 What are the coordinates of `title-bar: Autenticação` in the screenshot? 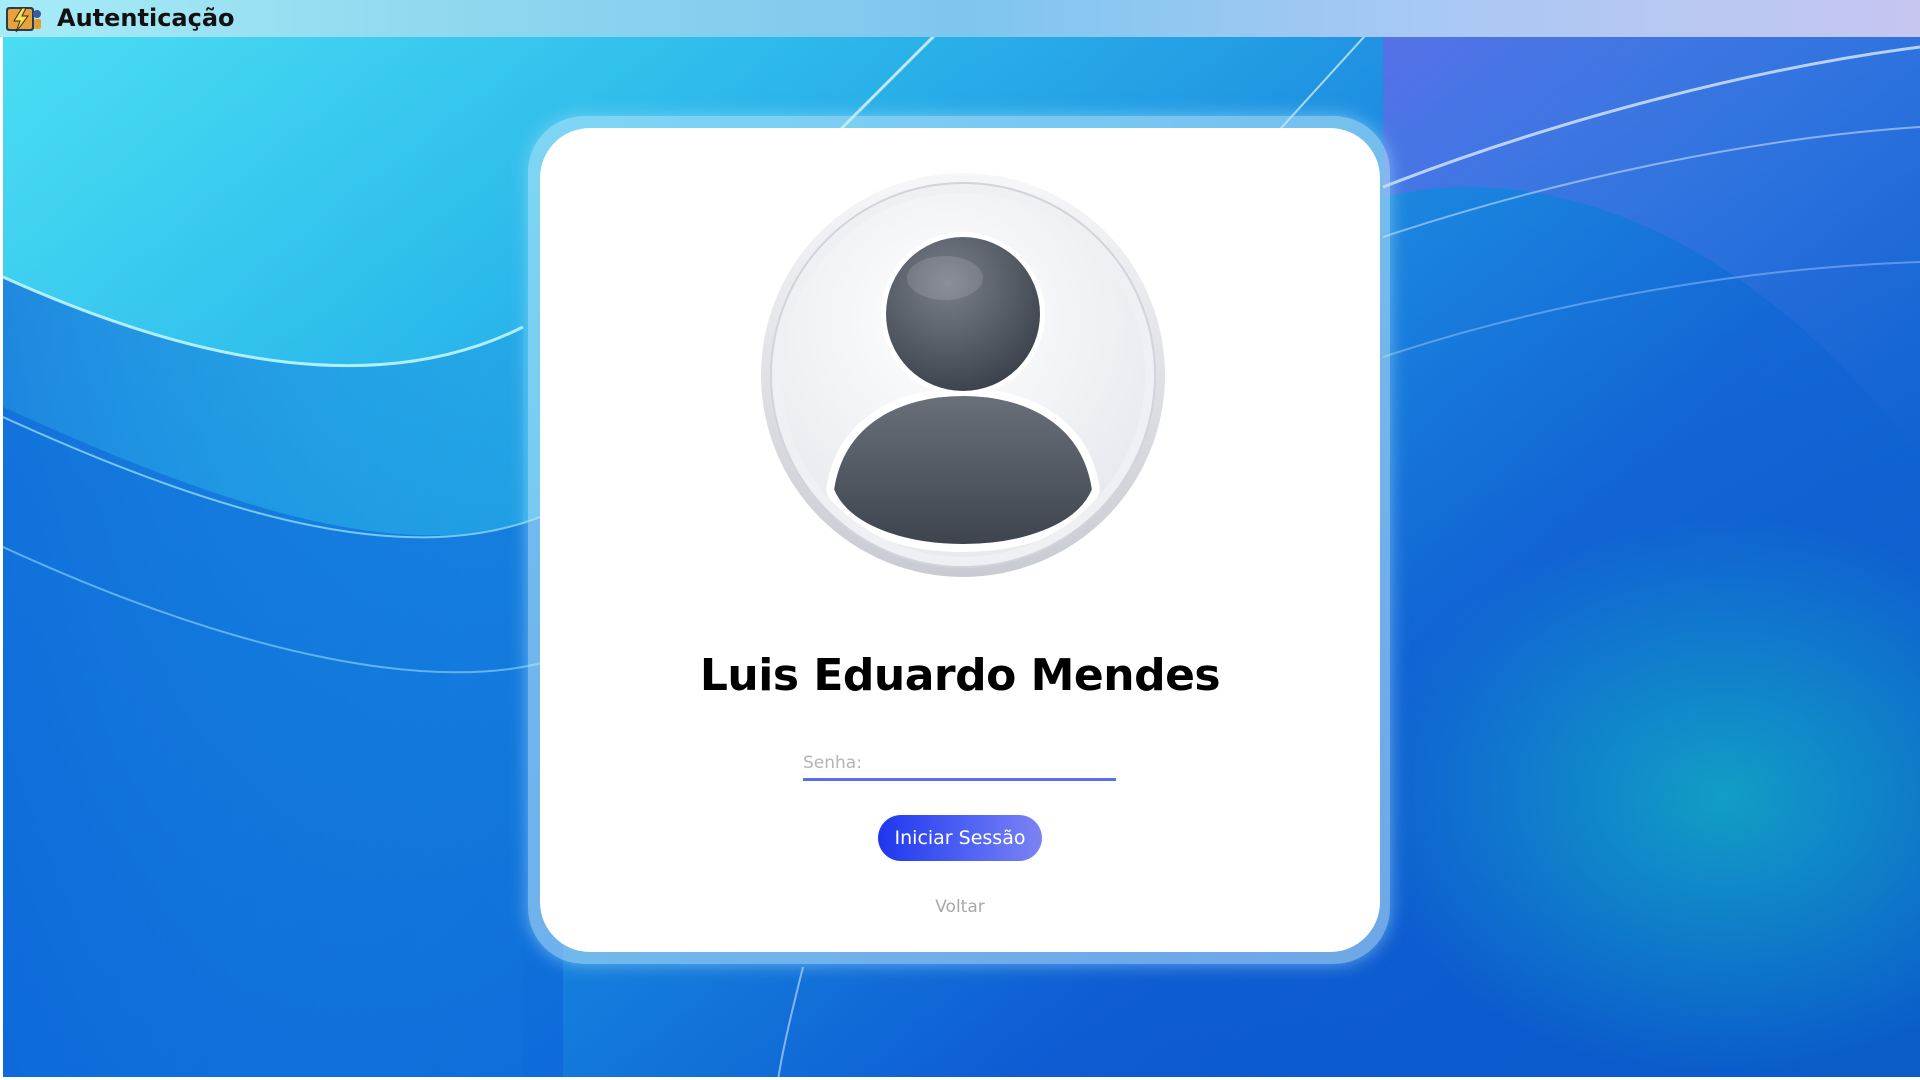 It's located at (960, 18).